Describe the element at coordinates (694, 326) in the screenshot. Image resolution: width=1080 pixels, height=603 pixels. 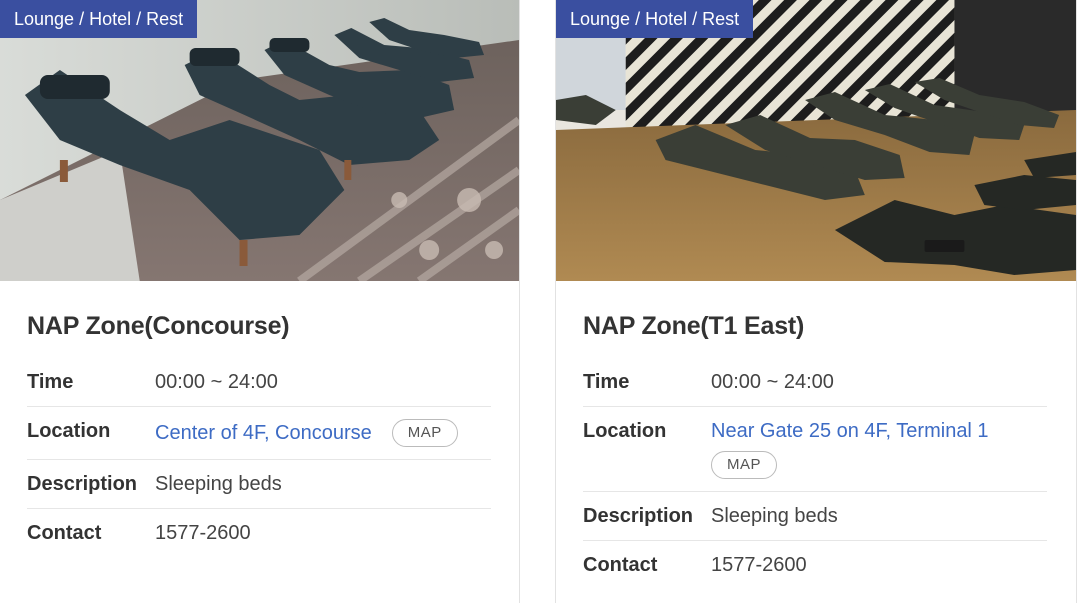
I see `facility-title: NAP Zone(T1 East)` at that location.